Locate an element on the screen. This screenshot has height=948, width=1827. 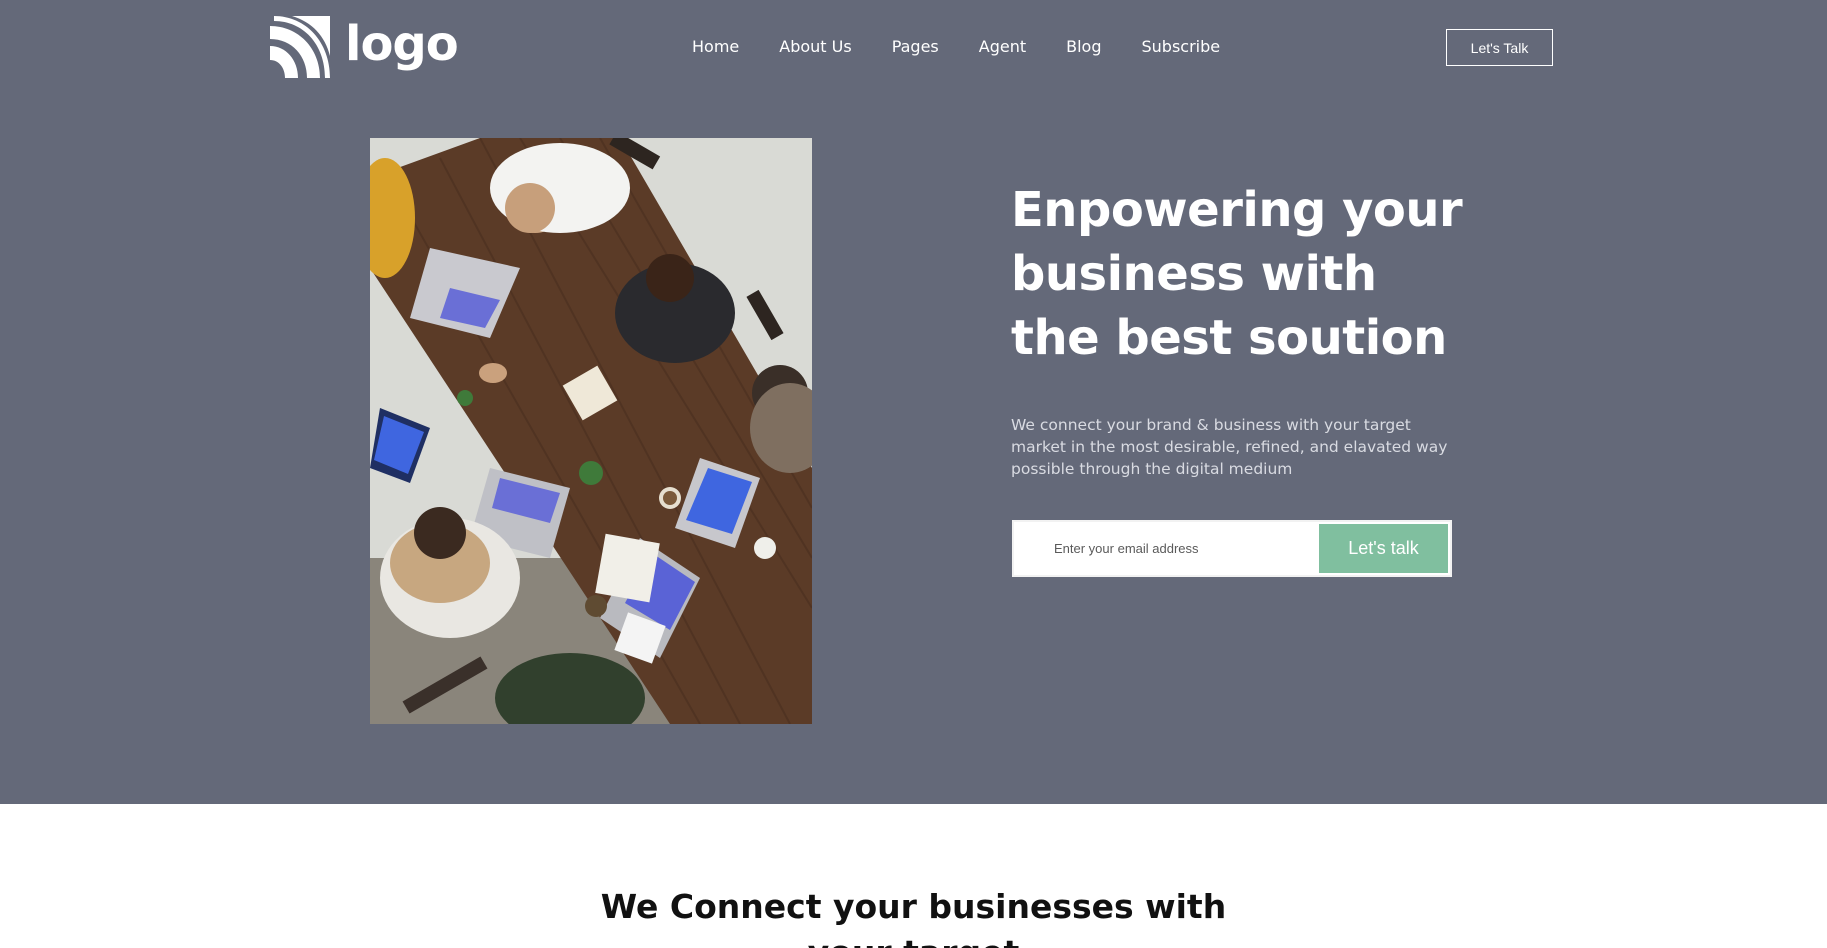
nav-subscribe: Subscribe is located at coordinates (1181, 47).